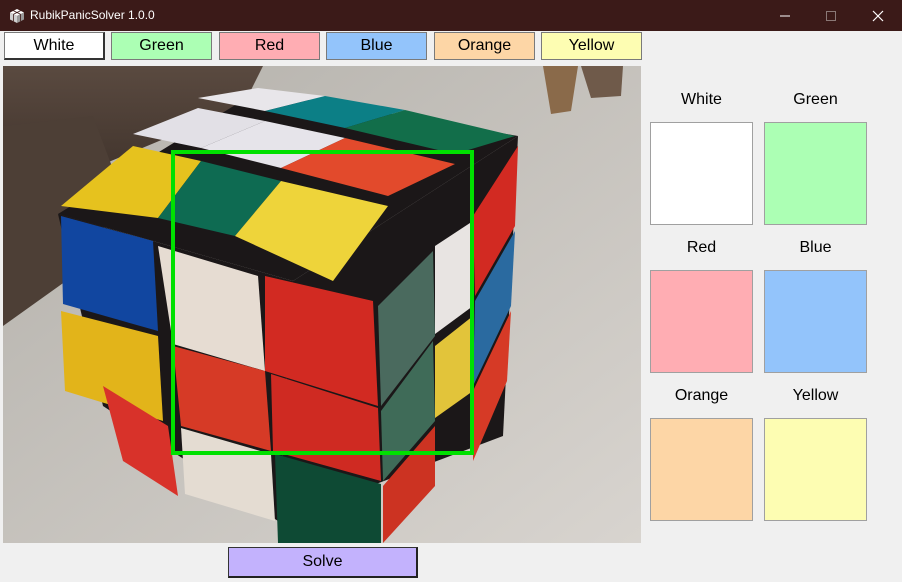 Image resolution: width=902 pixels, height=582 pixels. I want to click on white-swatch, so click(701, 173).